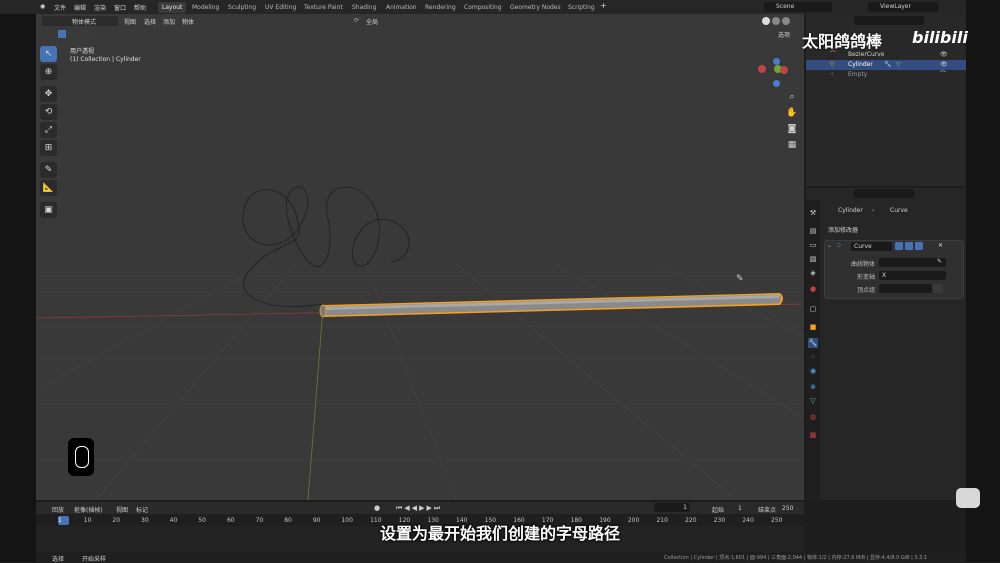 The height and width of the screenshot is (563, 1000). What do you see at coordinates (829, 245) in the screenshot?
I see `collapse-chevron-icon: ⌄` at bounding box center [829, 245].